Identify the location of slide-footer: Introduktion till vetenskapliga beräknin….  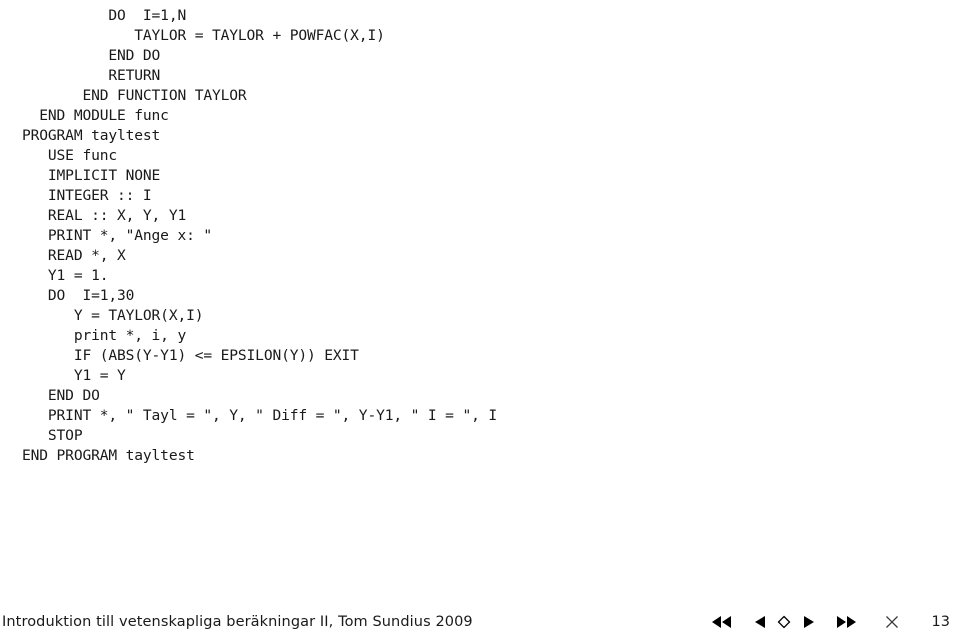
(480, 622).